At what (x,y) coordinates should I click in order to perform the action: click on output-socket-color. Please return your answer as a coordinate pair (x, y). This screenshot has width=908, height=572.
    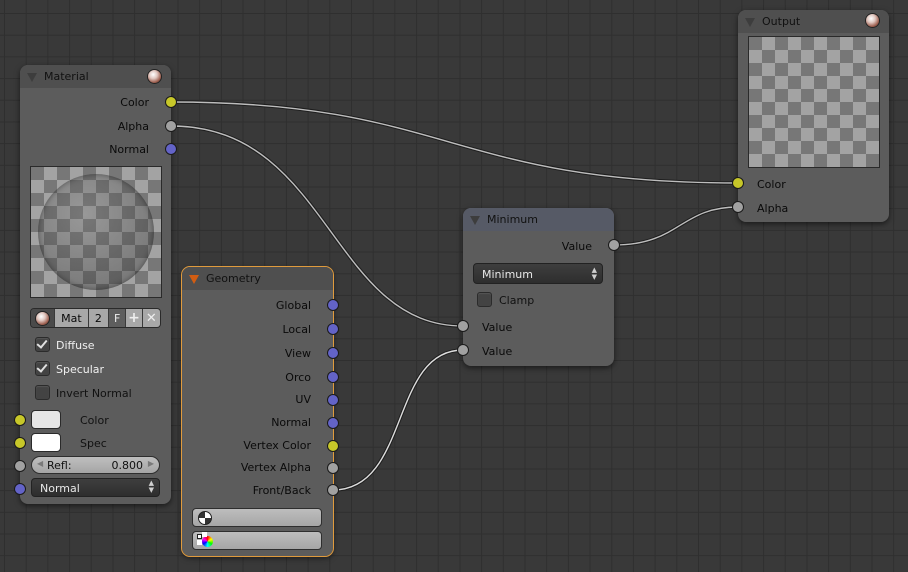
    Looking at the image, I should click on (171, 102).